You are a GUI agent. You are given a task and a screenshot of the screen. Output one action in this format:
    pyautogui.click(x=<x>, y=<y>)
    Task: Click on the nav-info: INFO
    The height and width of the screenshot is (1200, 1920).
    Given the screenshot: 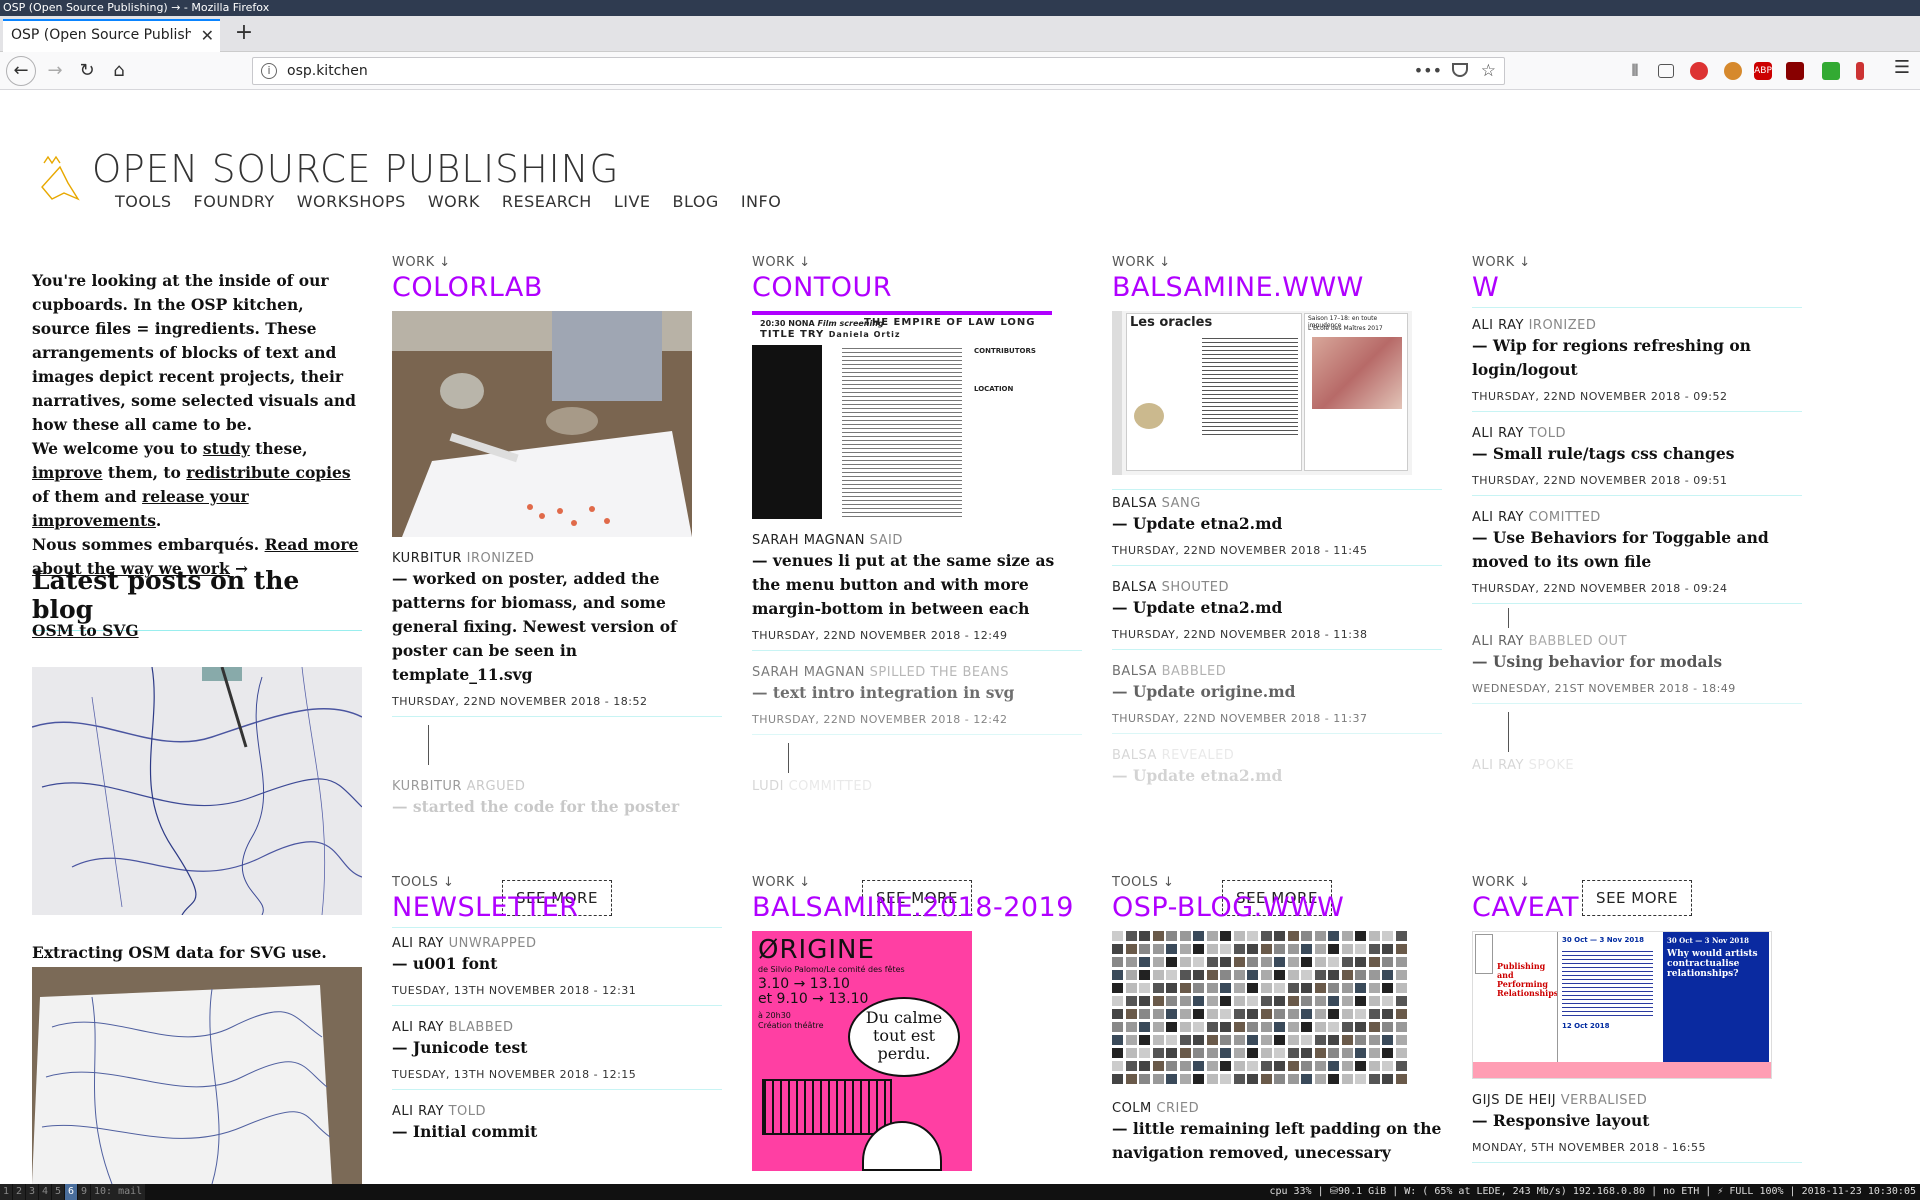 What is the action you would take?
    pyautogui.click(x=761, y=201)
    